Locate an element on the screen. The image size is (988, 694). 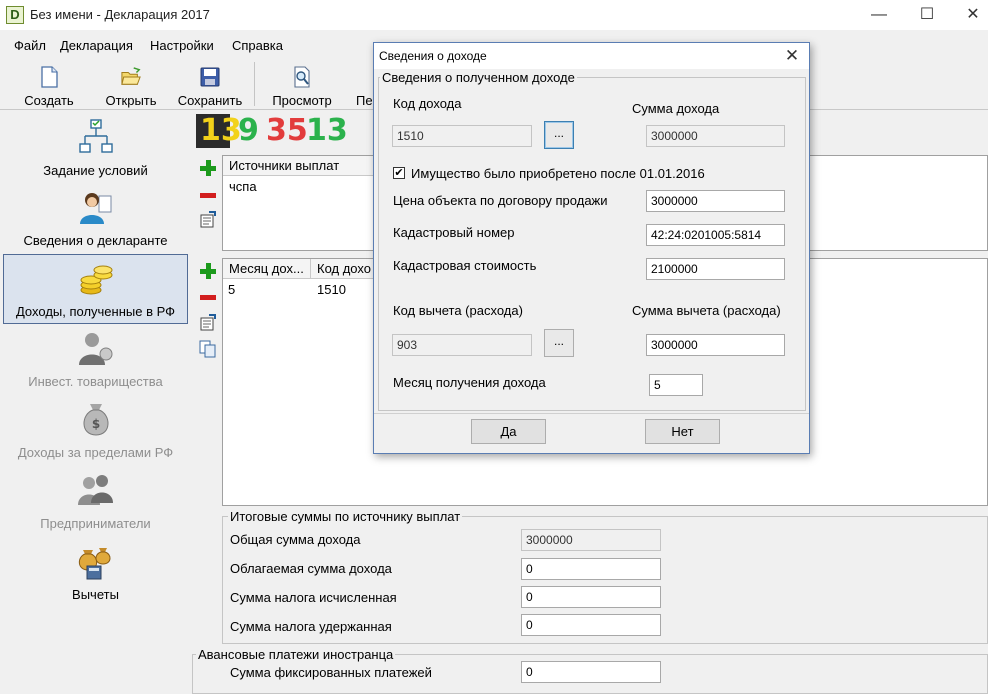
preview-label: Просмотр is located at coordinates (302, 100).